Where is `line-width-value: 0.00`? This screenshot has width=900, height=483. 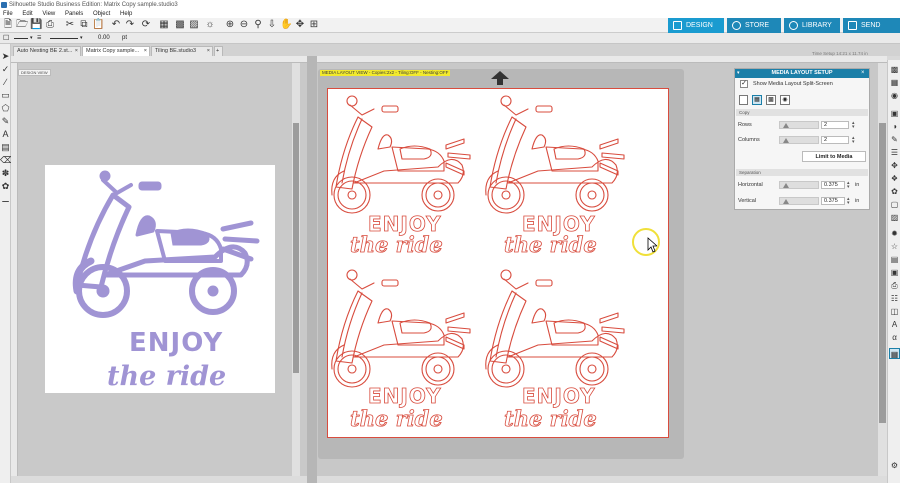
line-width-value: 0.00 is located at coordinates (104, 38).